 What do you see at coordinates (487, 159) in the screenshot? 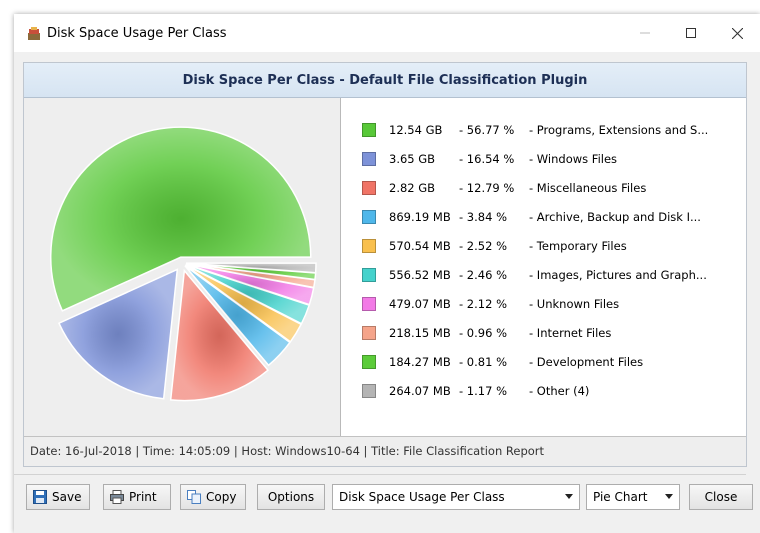
I see `legend-percent: - 16.54 %` at bounding box center [487, 159].